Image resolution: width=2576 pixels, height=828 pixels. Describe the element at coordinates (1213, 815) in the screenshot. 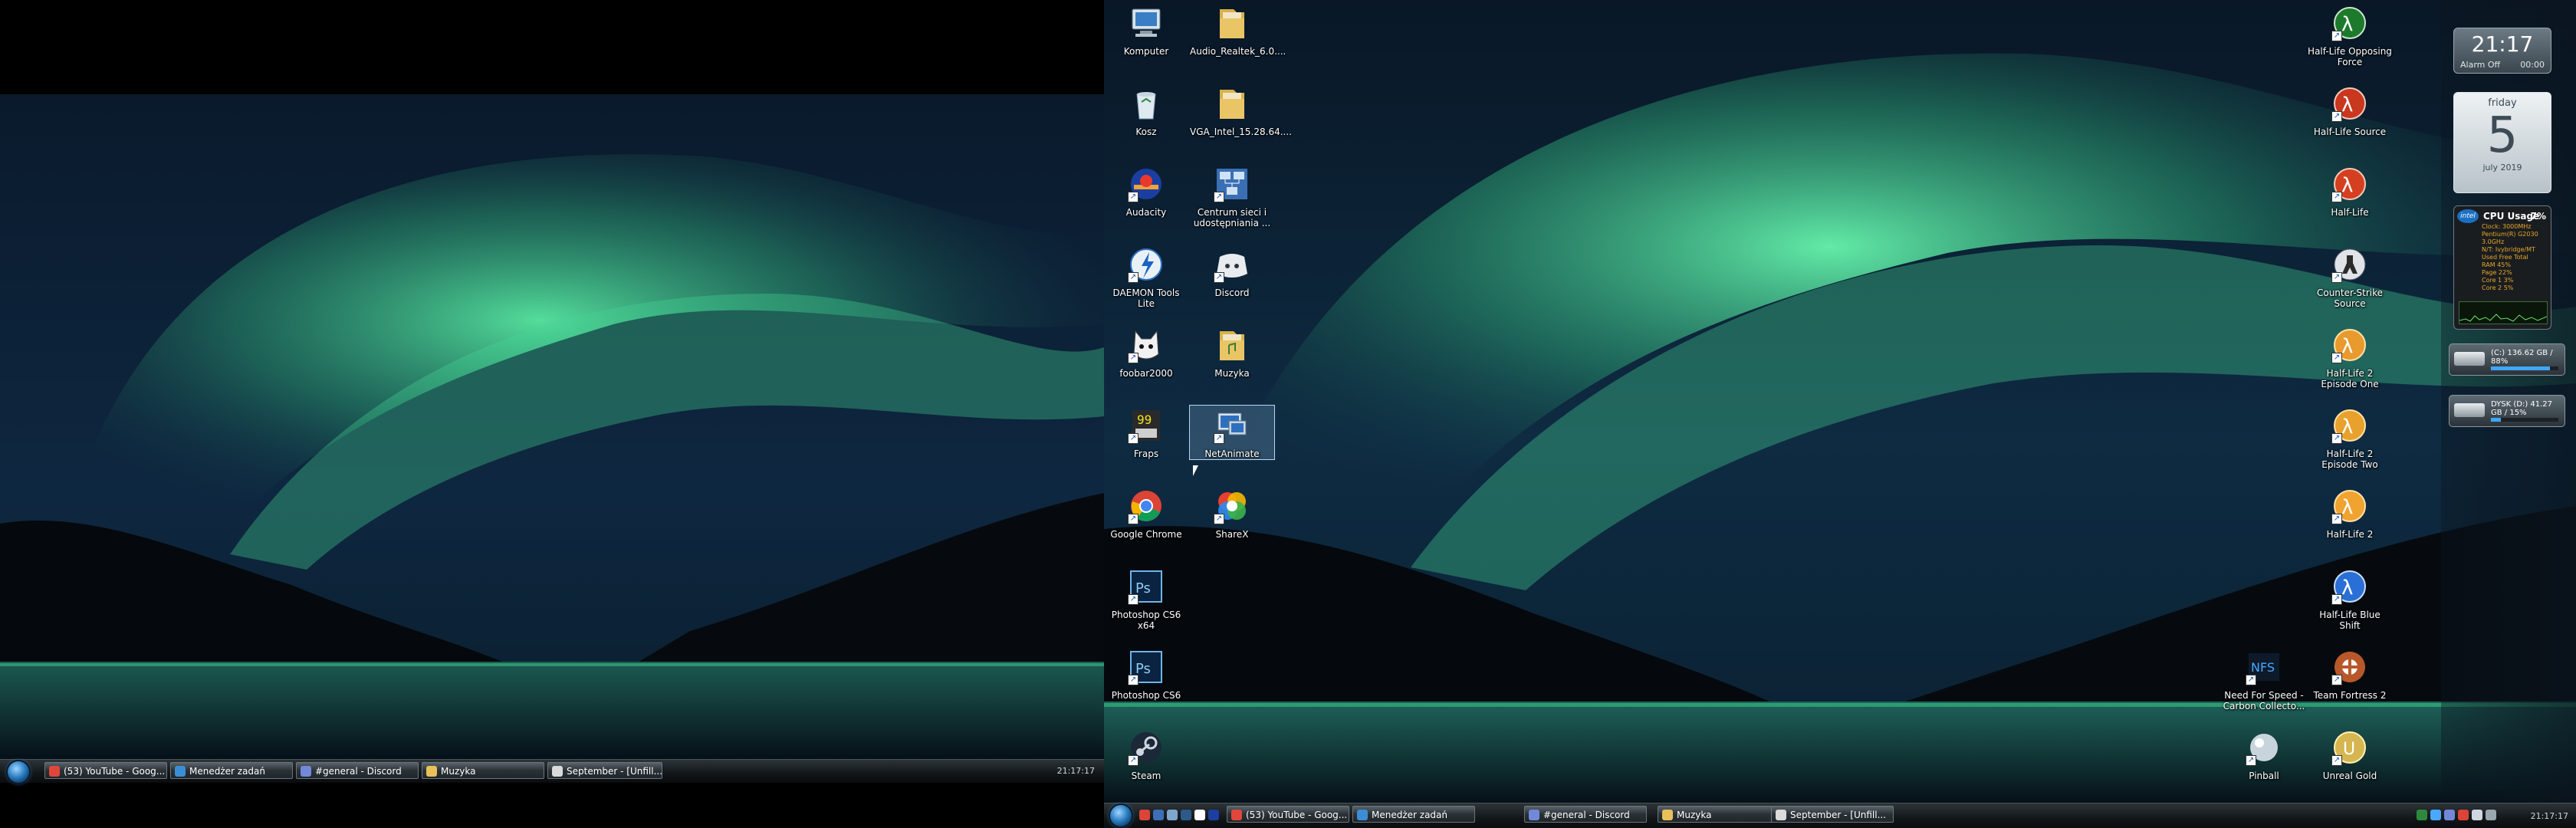

I see `photoshop-quicklaunch-icon` at that location.